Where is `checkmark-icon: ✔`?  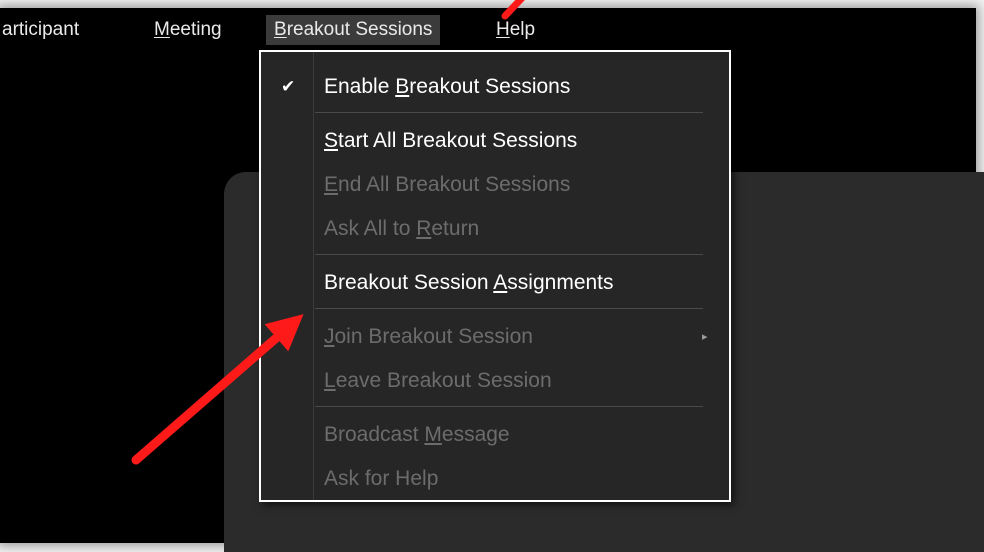
checkmark-icon: ✔ is located at coordinates (288, 86).